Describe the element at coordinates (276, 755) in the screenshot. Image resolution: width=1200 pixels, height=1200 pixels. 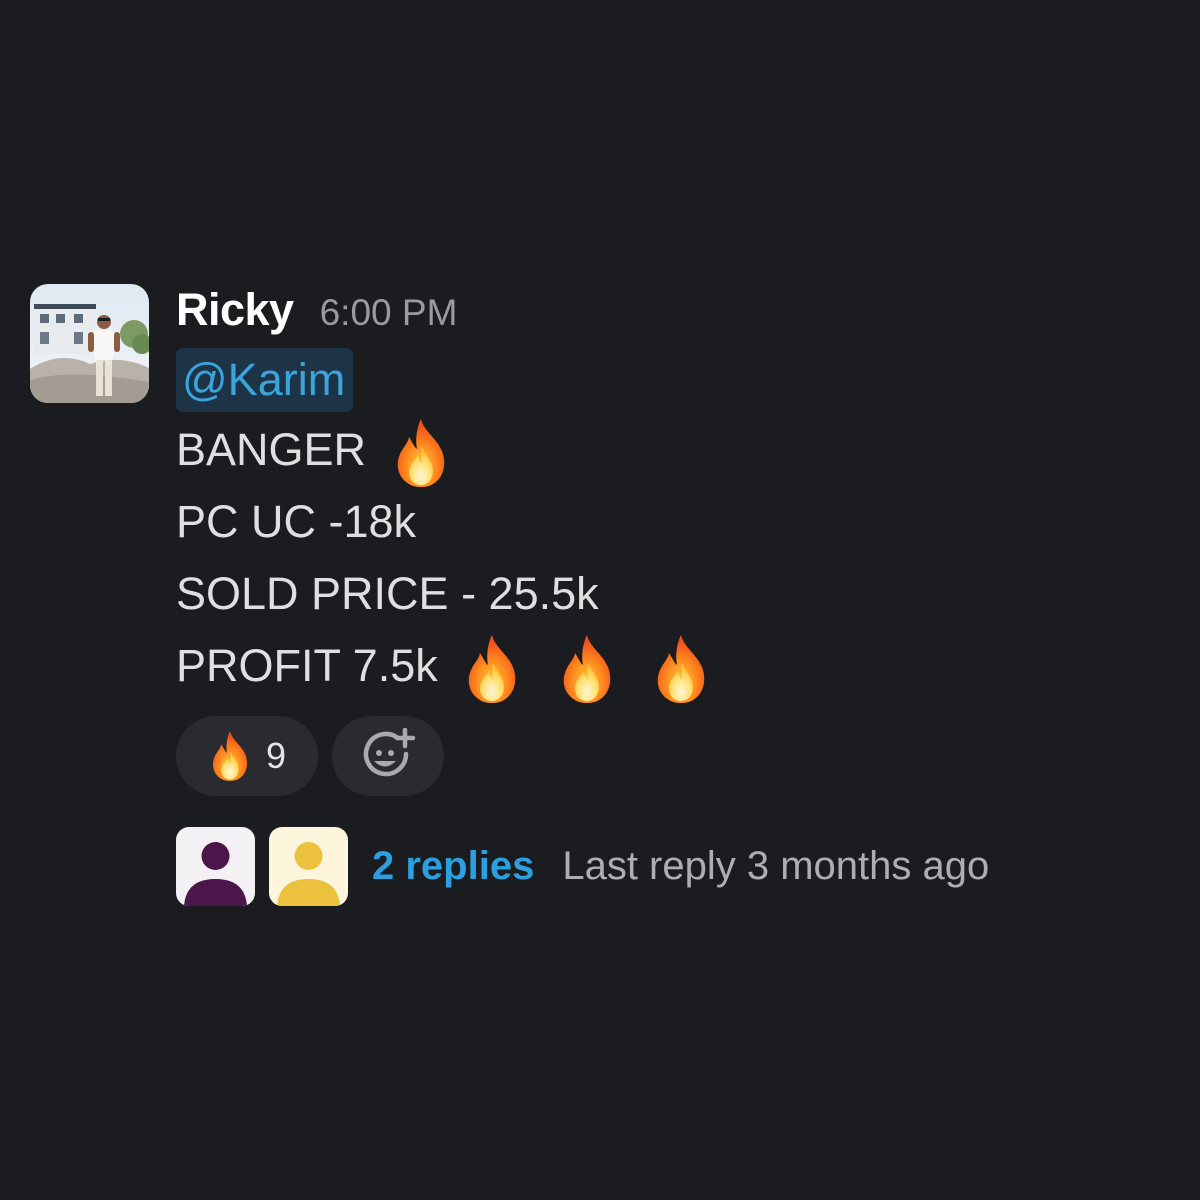
I see `reaction-count: 9` at that location.